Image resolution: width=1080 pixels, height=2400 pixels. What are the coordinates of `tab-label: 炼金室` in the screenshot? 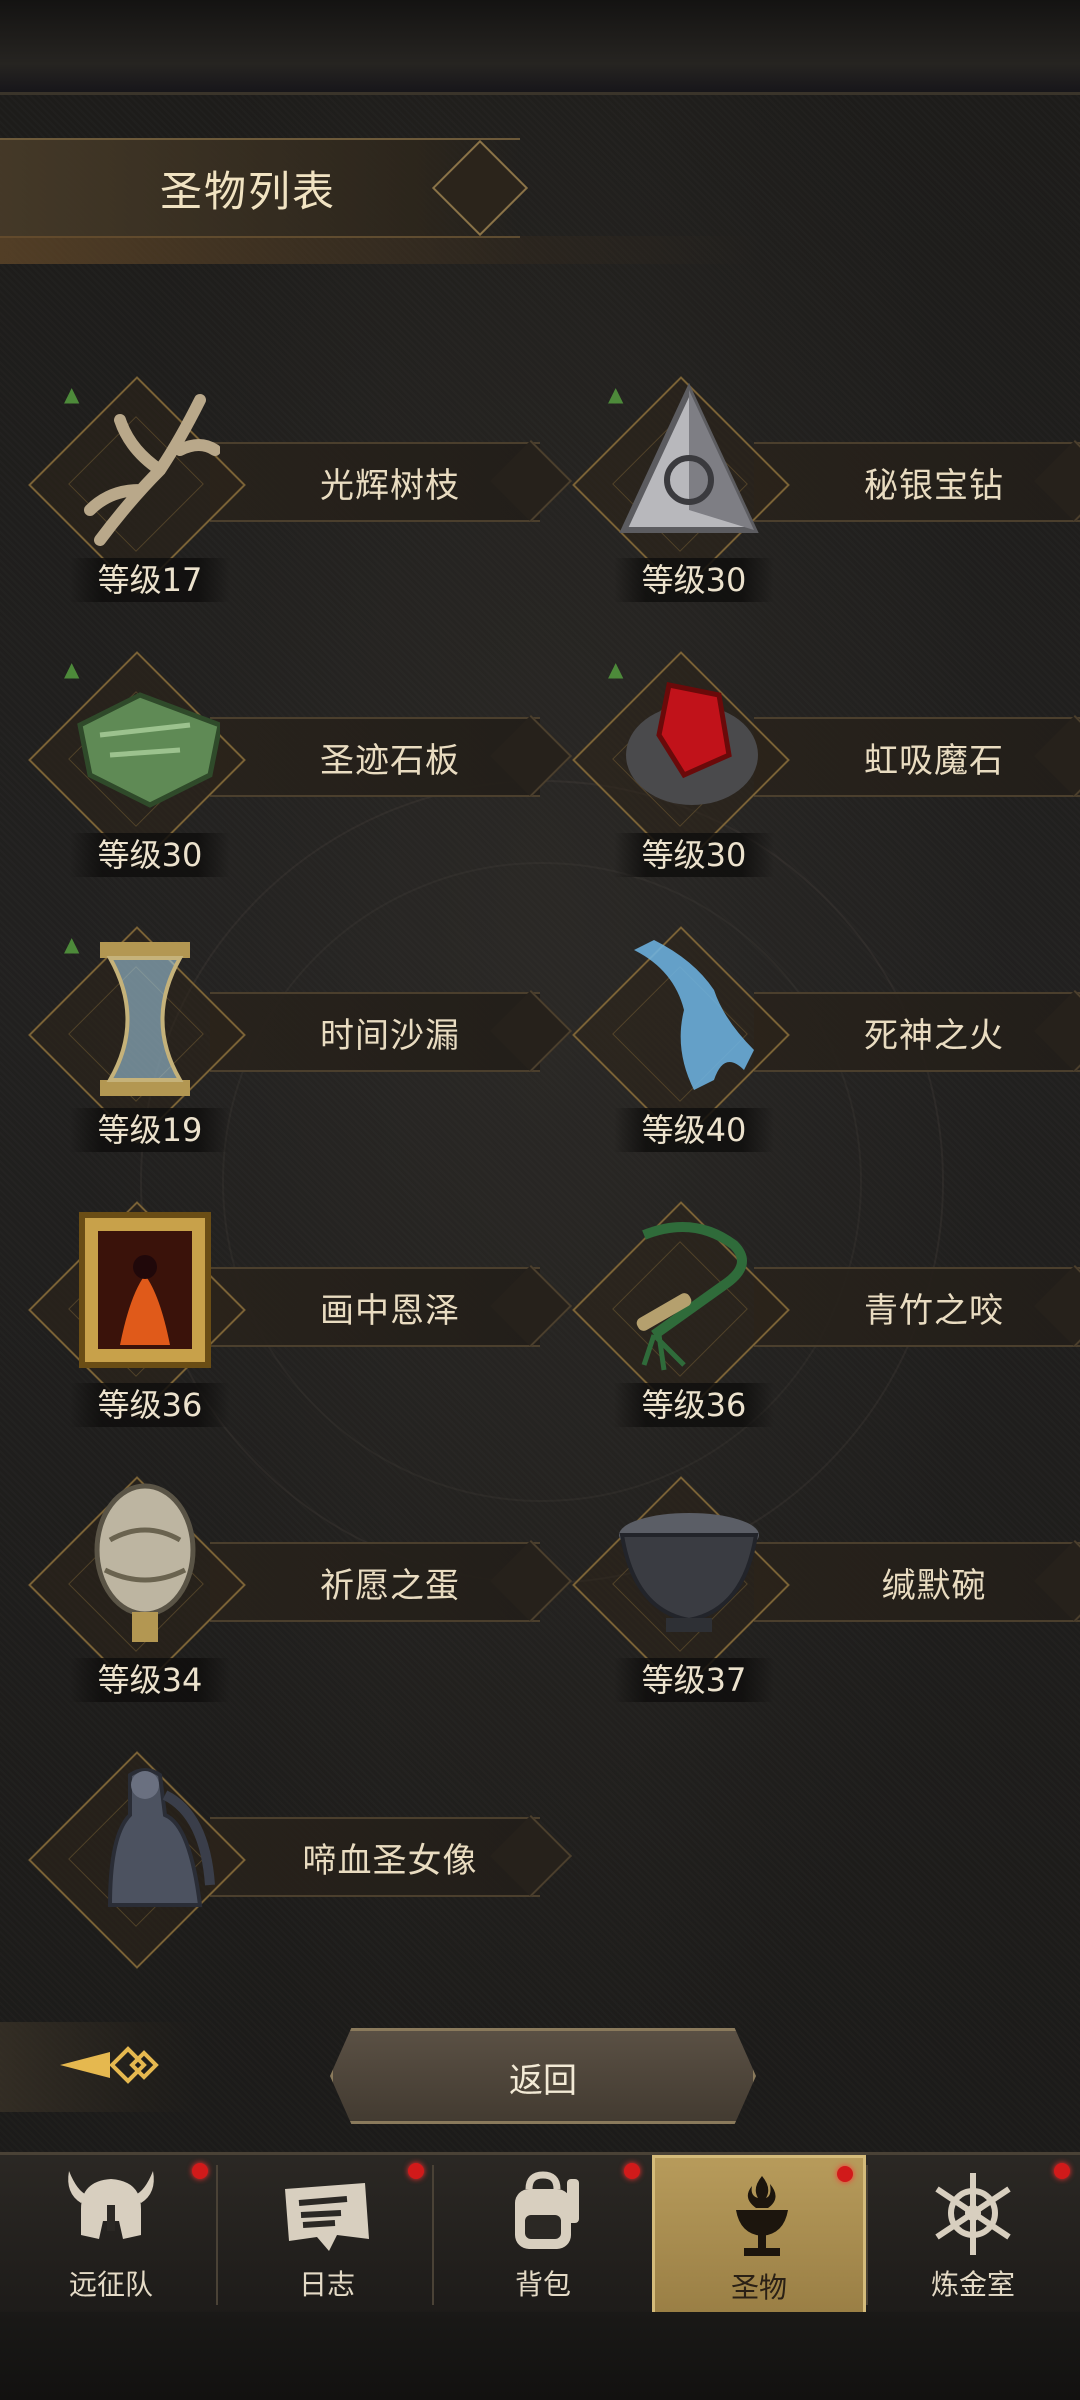 It's located at (972, 2284).